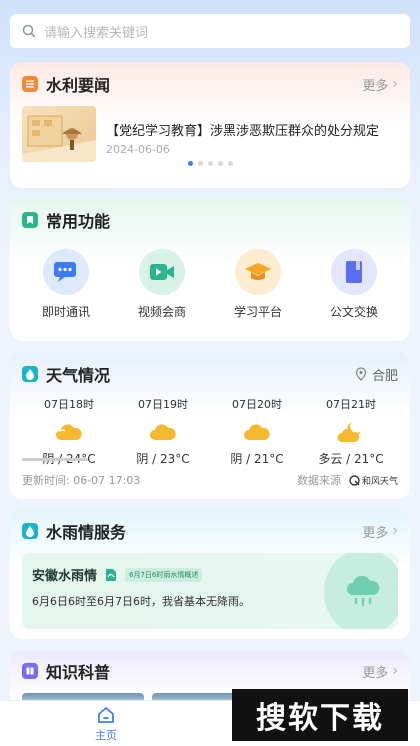 Image resolution: width=420 pixels, height=746 pixels. I want to click on graduation-cap-icon, so click(258, 272).